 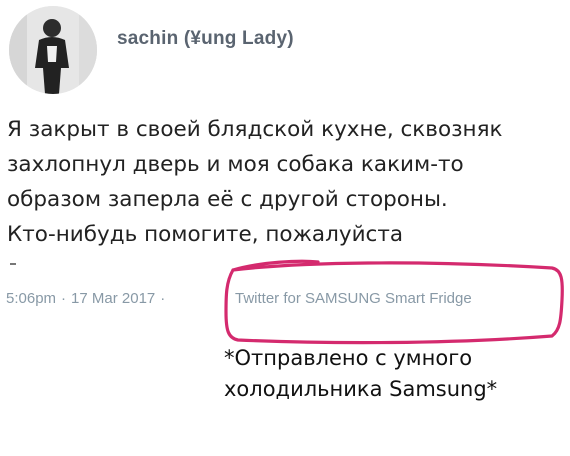 What do you see at coordinates (353, 298) in the screenshot?
I see `tweet-source: Twitter for SAMSUNG Smart Fridge` at bounding box center [353, 298].